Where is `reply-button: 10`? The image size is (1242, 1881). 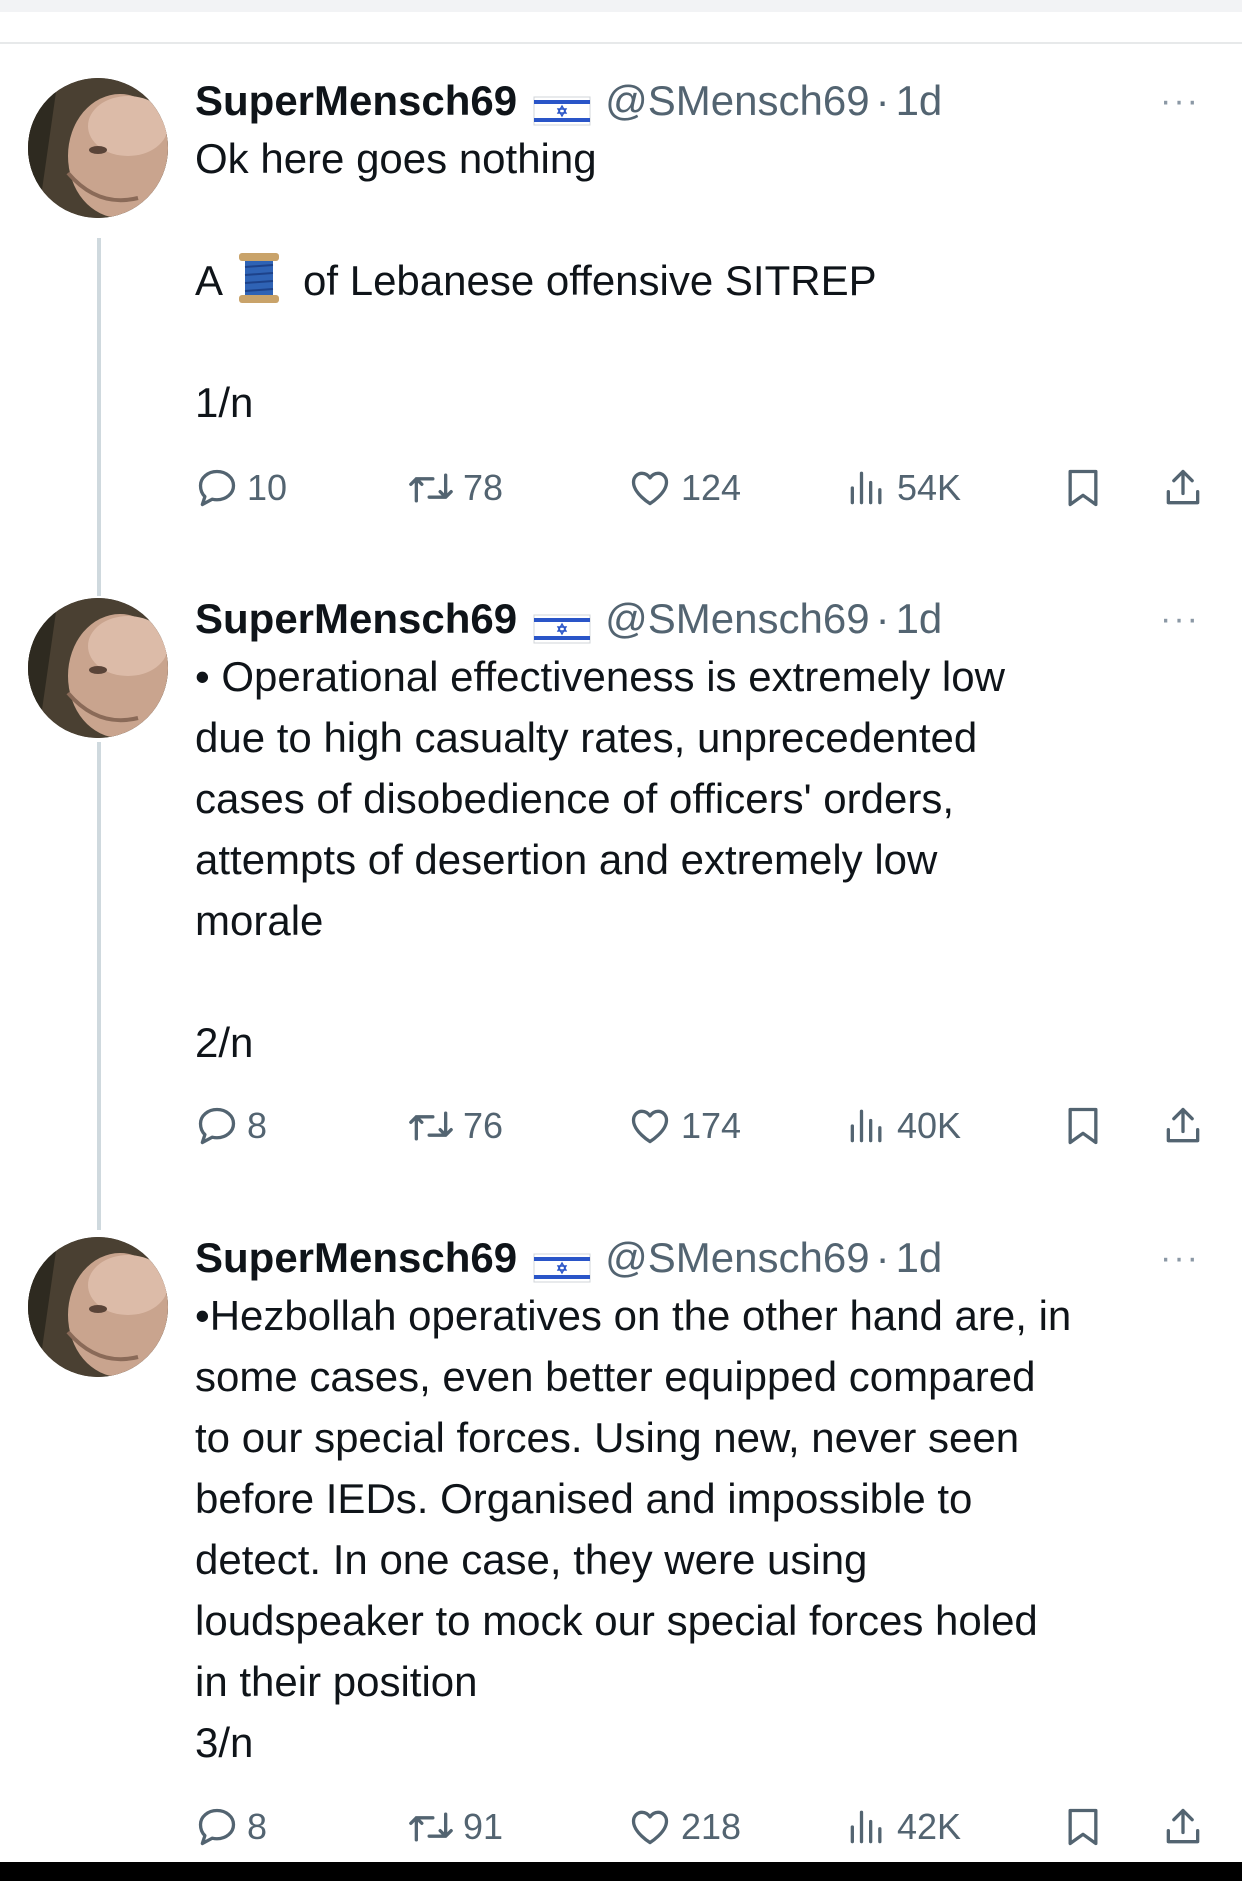
reply-button: 10 is located at coordinates (241, 488).